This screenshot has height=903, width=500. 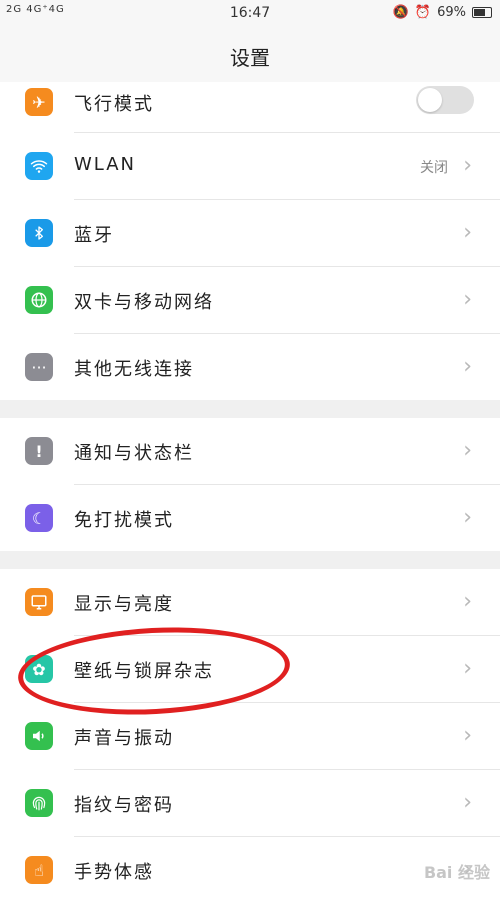 I want to click on settings-item-bluetooth: 蓝牙 ›, so click(x=250, y=233).